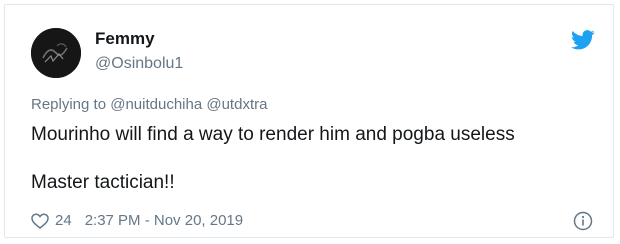  Describe the element at coordinates (125, 39) in the screenshot. I see `display-name: Femmy` at that location.